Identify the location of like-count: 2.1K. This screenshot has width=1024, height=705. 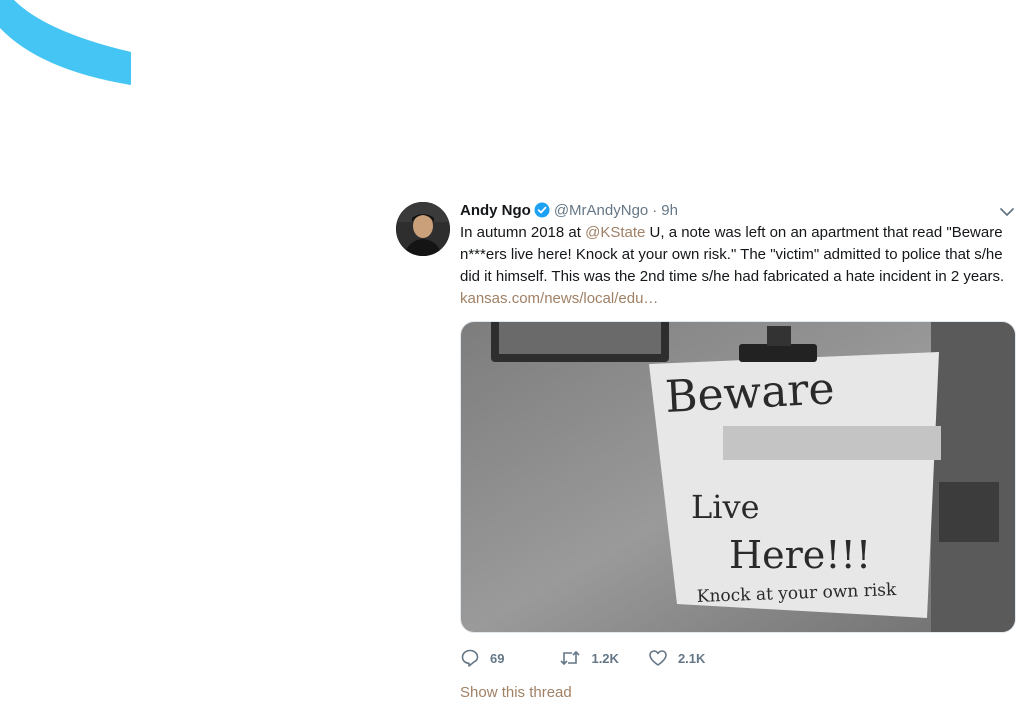
(691, 658).